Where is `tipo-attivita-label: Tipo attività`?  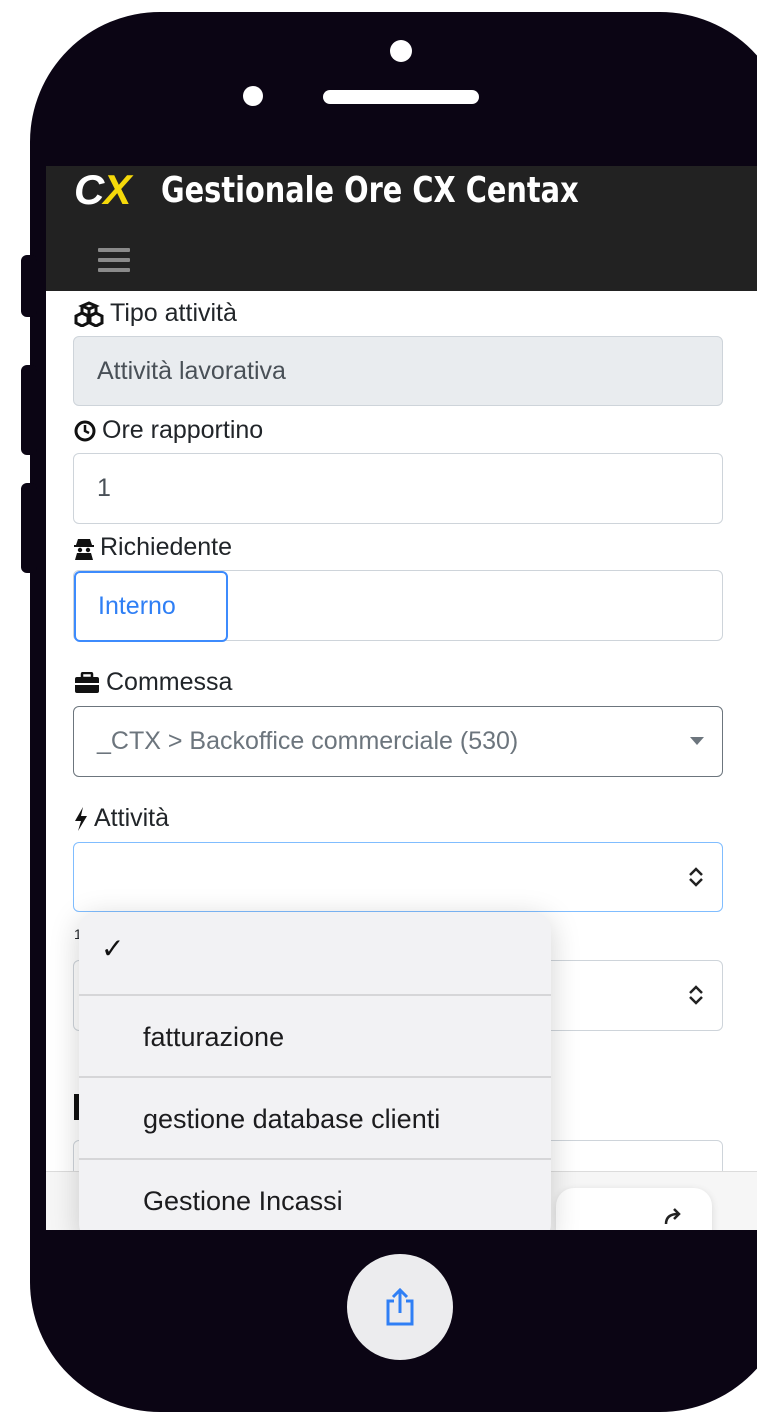
tipo-attivita-label: Tipo attività is located at coordinates (155, 313).